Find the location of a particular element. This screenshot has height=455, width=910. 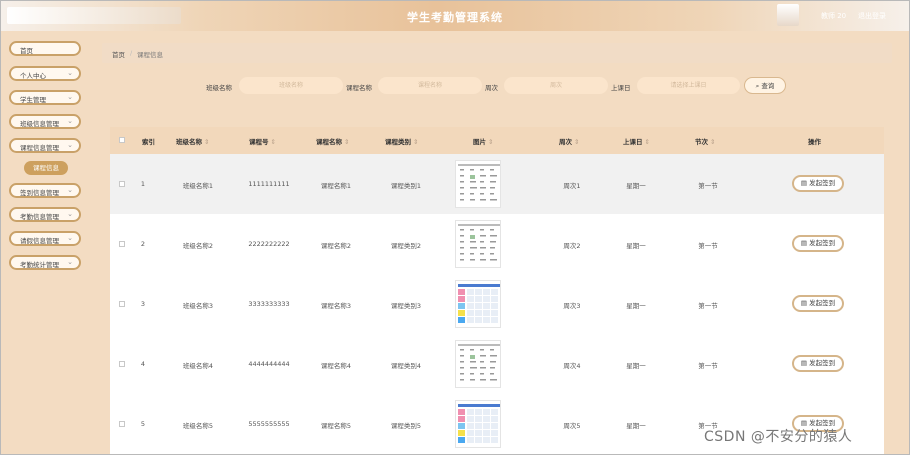

course-name-label: 课程名称 is located at coordinates (359, 88).